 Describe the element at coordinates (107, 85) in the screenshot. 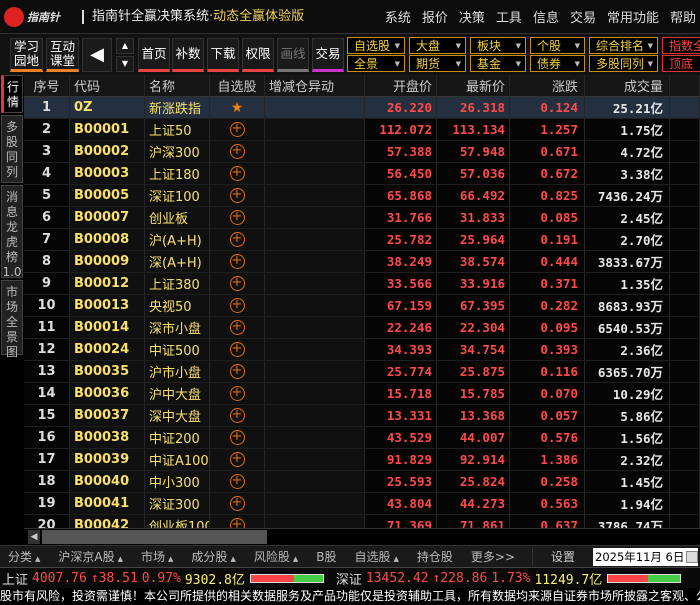

I see `column-header: 代码` at that location.